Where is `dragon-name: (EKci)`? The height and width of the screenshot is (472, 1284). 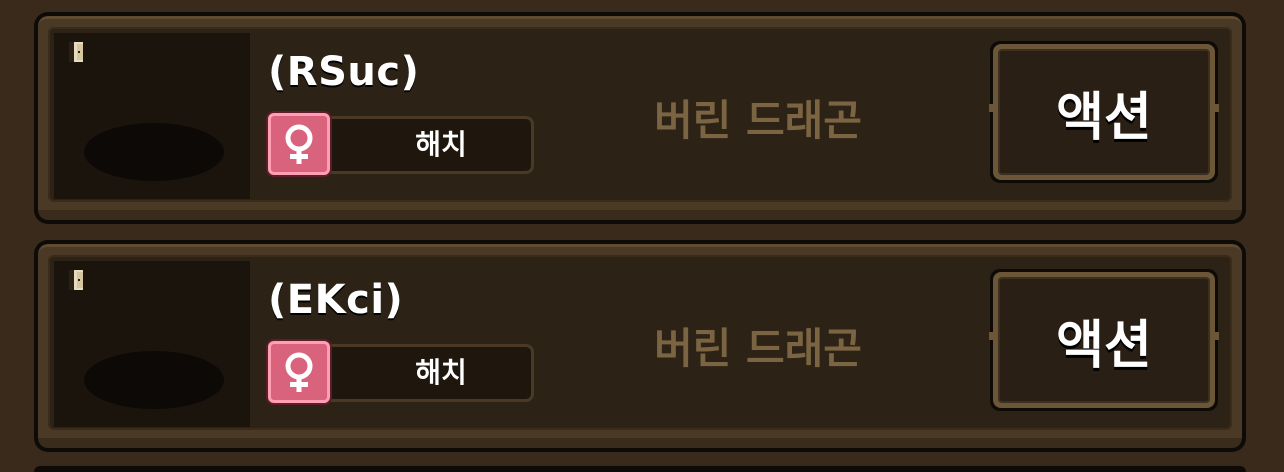
dragon-name: (EKci) is located at coordinates (336, 300).